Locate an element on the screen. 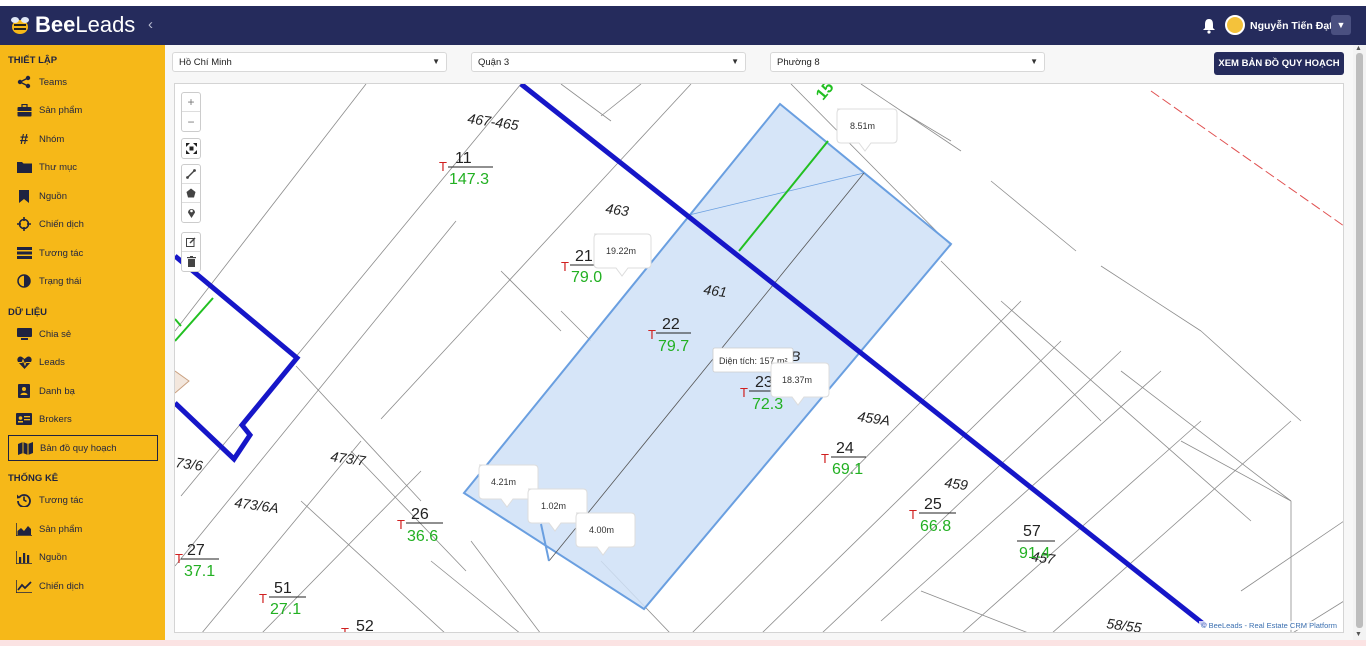 The width and height of the screenshot is (1366, 646). page-scrollbar: ▲ ▼ is located at coordinates (1359, 342).